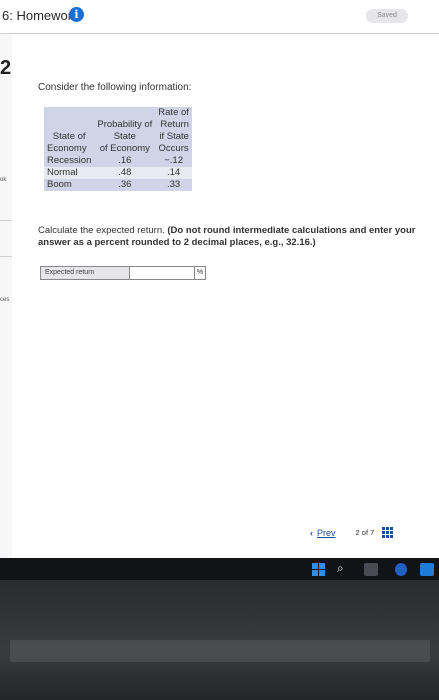  I want to click on table-cell: Recession, so click(69, 161).